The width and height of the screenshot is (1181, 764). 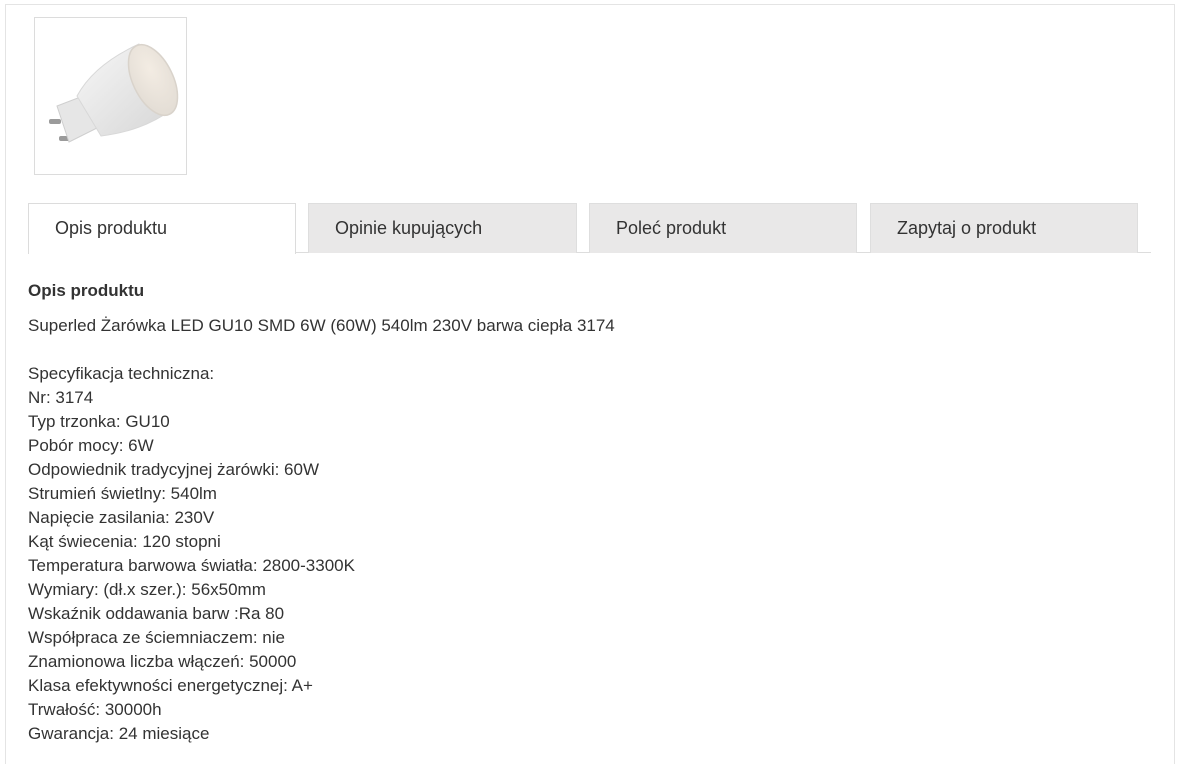 What do you see at coordinates (61, 397) in the screenshot?
I see `spec-line: Nr: 3174` at bounding box center [61, 397].